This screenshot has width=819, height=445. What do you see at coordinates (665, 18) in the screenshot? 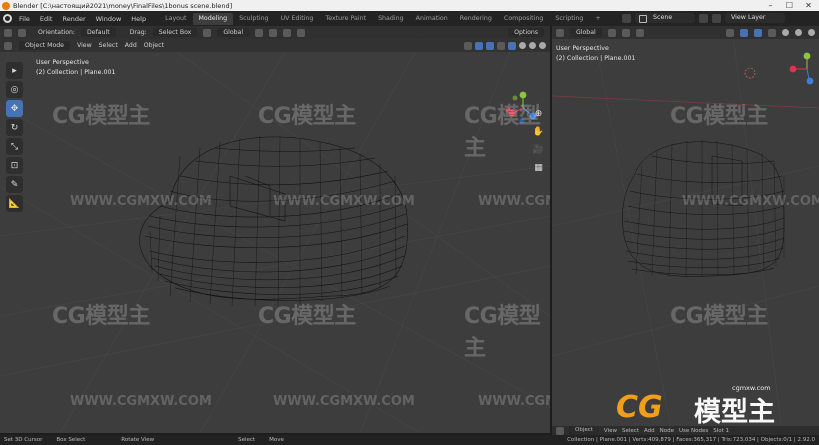
I see `scene-field: Scene` at bounding box center [665, 18].